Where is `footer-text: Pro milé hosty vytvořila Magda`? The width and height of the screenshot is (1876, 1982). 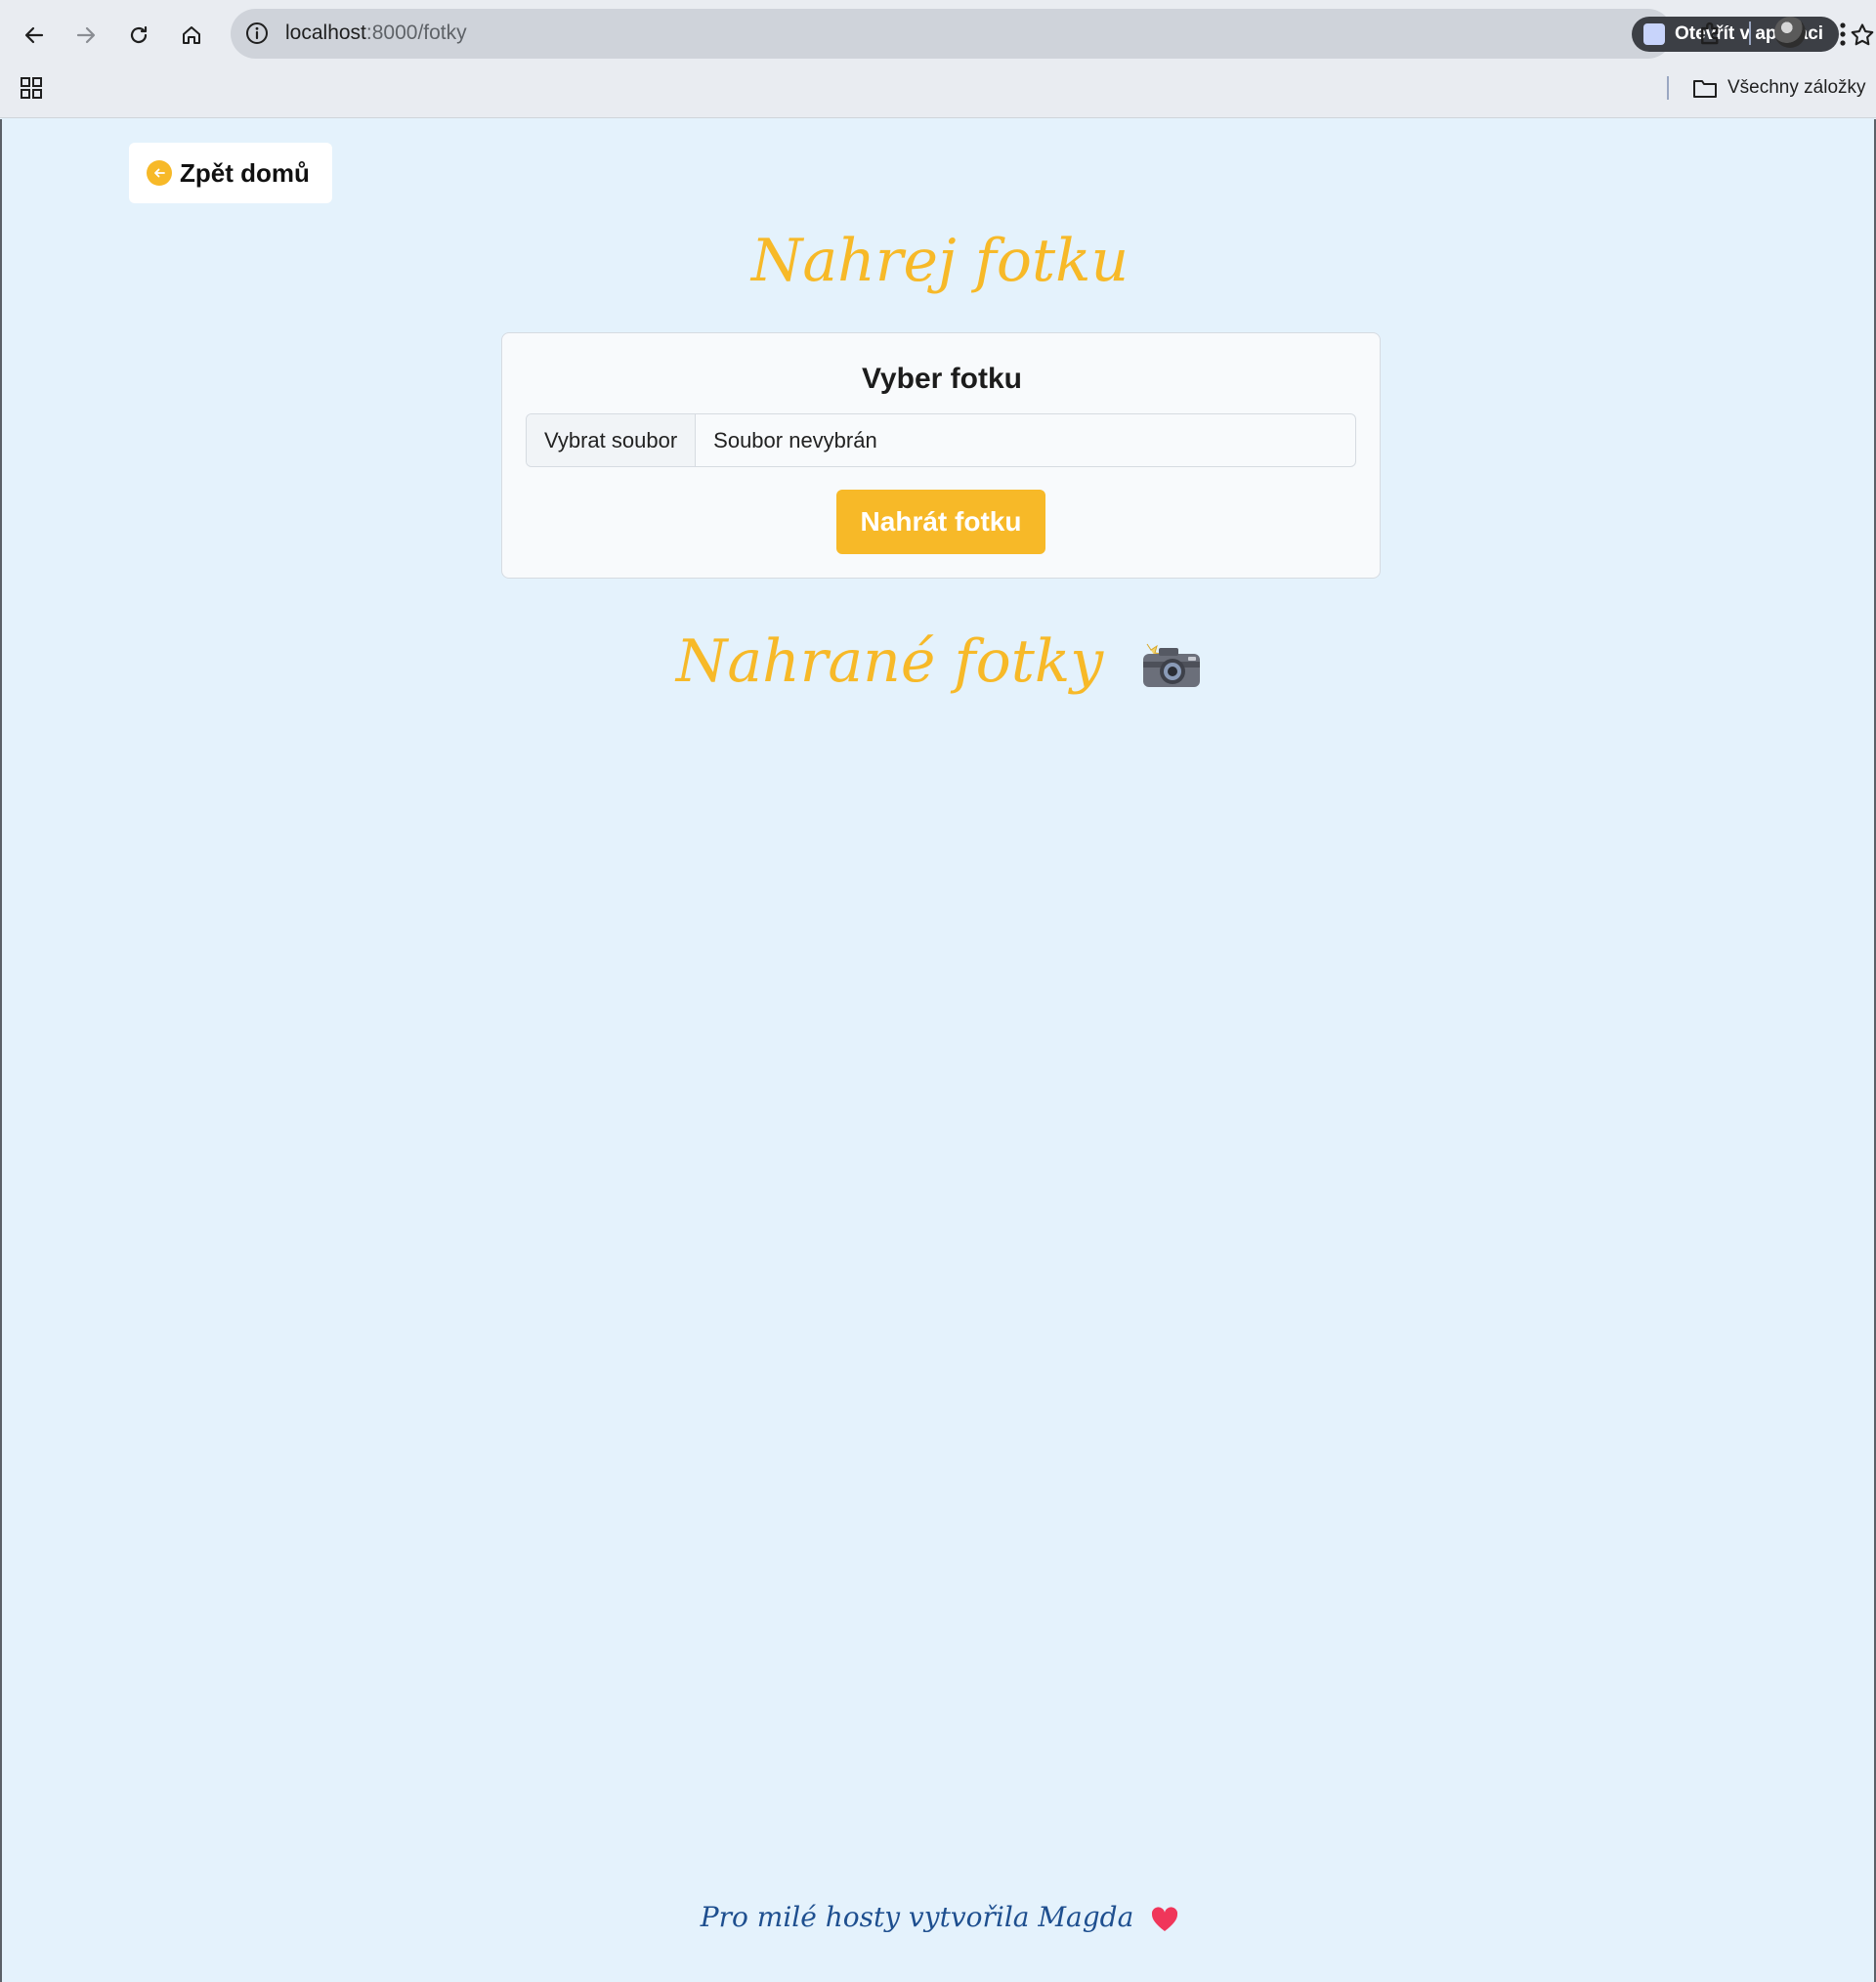
footer-text: Pro milé hosty vytvořila Magda is located at coordinates (917, 1917).